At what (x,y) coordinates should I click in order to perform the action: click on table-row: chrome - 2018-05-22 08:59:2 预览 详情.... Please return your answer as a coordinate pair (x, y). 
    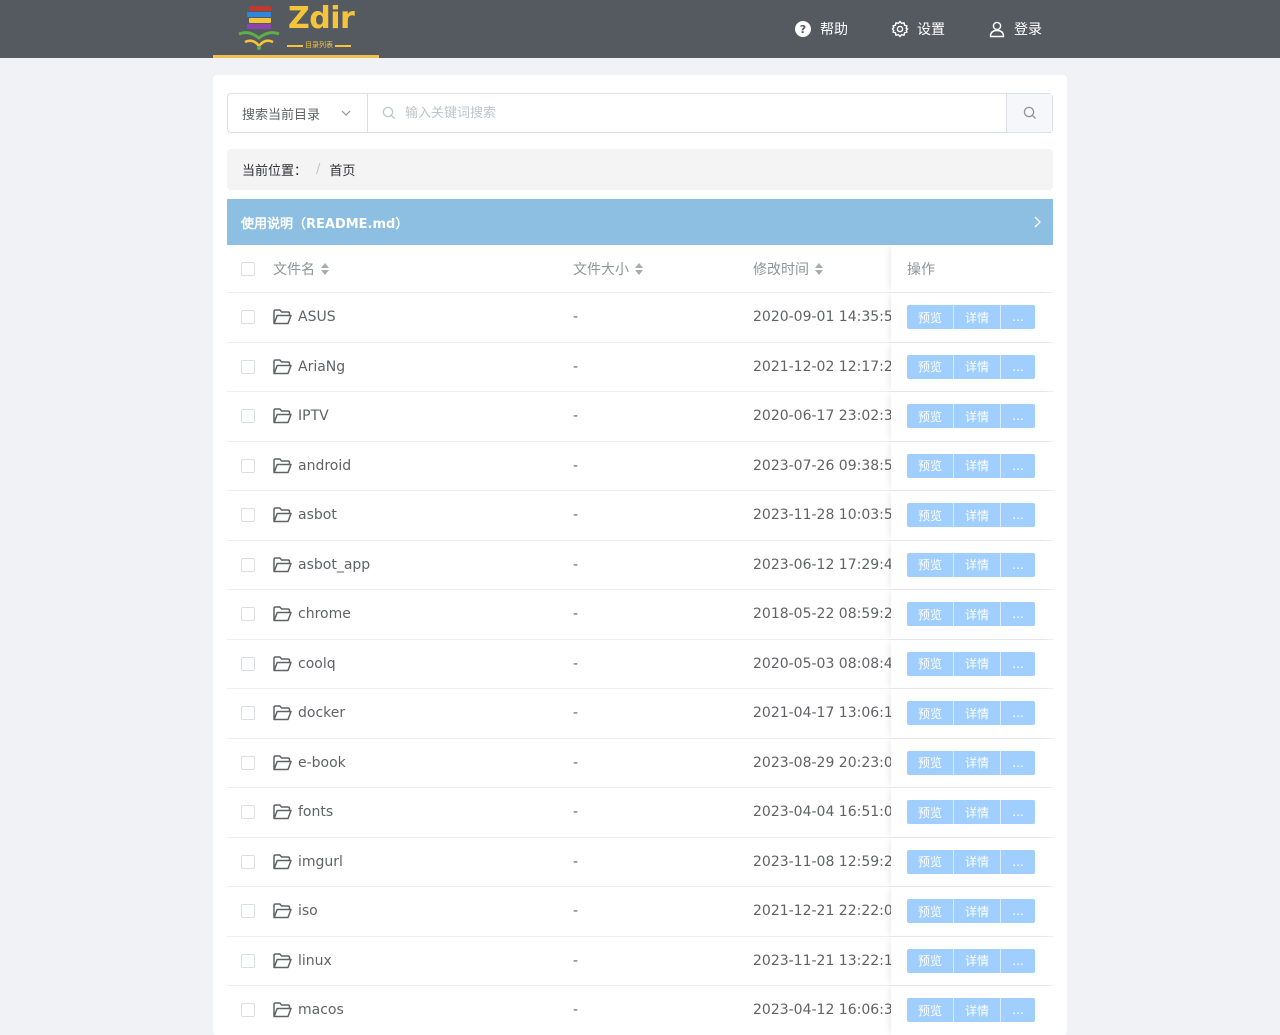
    Looking at the image, I should click on (640, 615).